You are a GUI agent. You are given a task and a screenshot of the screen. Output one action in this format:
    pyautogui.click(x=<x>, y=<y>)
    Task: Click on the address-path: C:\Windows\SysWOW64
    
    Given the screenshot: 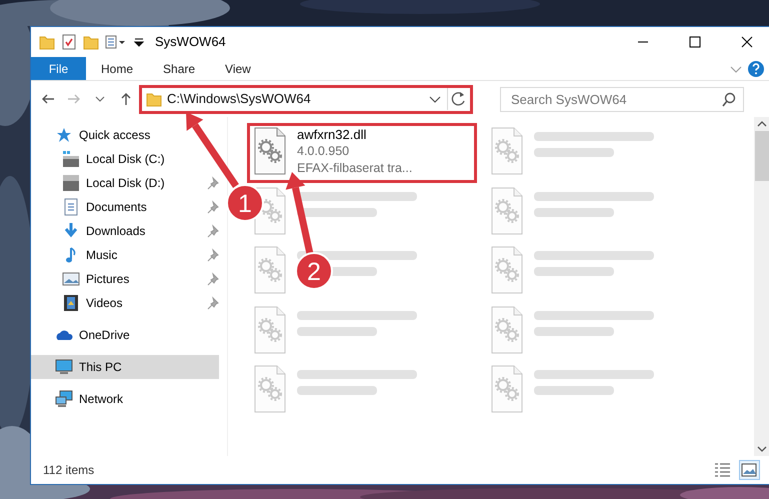 What is the action you would take?
    pyautogui.click(x=239, y=99)
    